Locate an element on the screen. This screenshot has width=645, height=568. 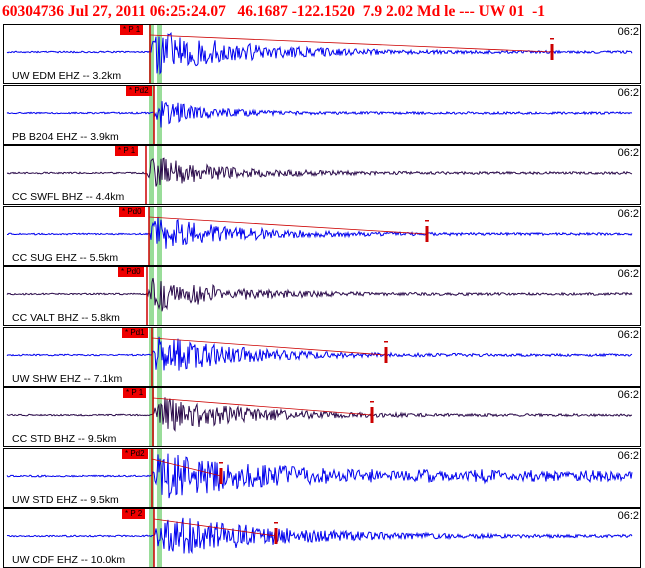
trace-panel: * P 1 CC SWFL BHZ -- 4.4km 06:2 is located at coordinates (322, 175).